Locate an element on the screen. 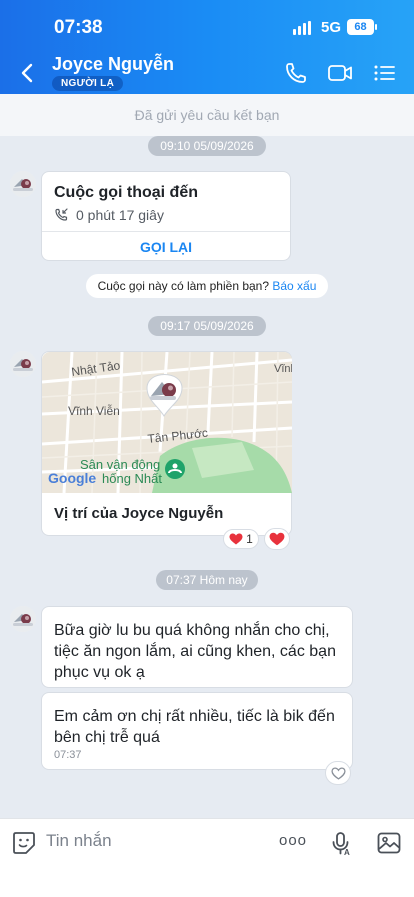 The height and width of the screenshot is (897, 414). message-time: 07:37 is located at coordinates (68, 755).